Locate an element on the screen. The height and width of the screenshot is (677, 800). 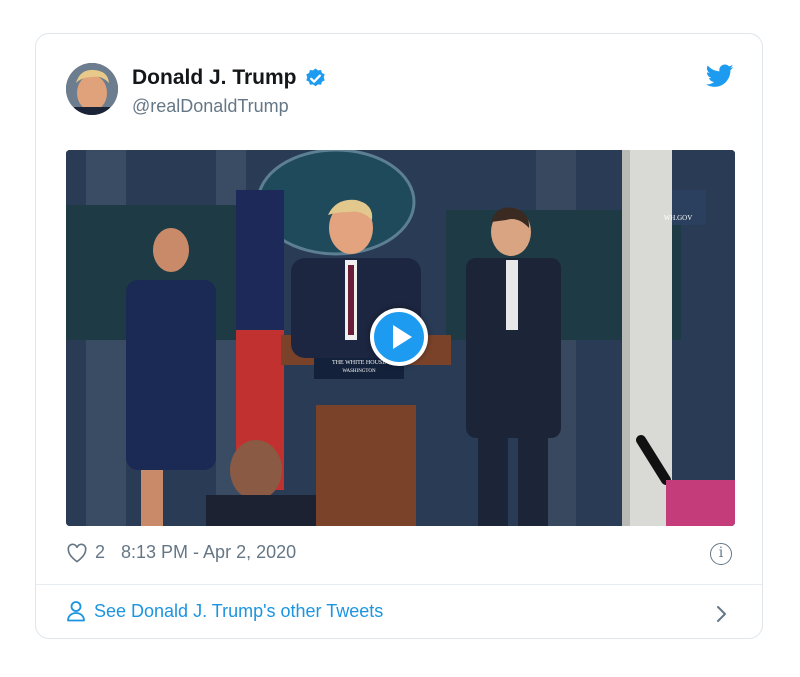
divider is located at coordinates (399, 584).